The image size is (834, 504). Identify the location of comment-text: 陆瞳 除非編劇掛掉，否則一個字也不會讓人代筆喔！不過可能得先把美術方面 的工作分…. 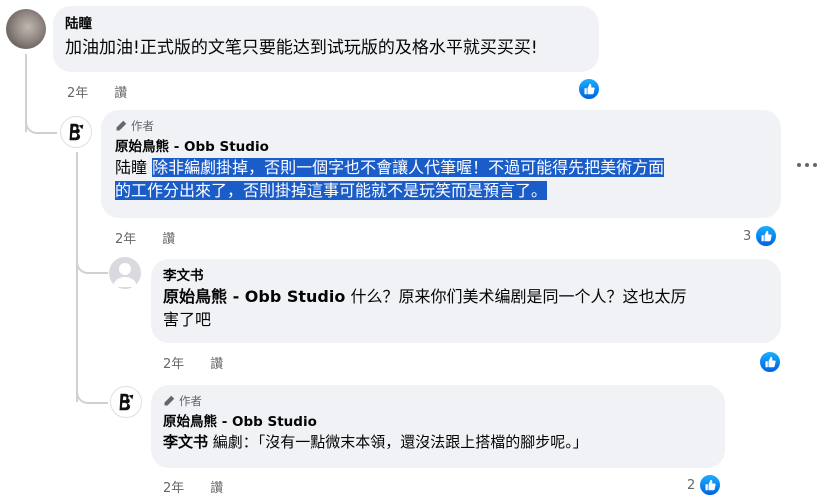
(441, 179).